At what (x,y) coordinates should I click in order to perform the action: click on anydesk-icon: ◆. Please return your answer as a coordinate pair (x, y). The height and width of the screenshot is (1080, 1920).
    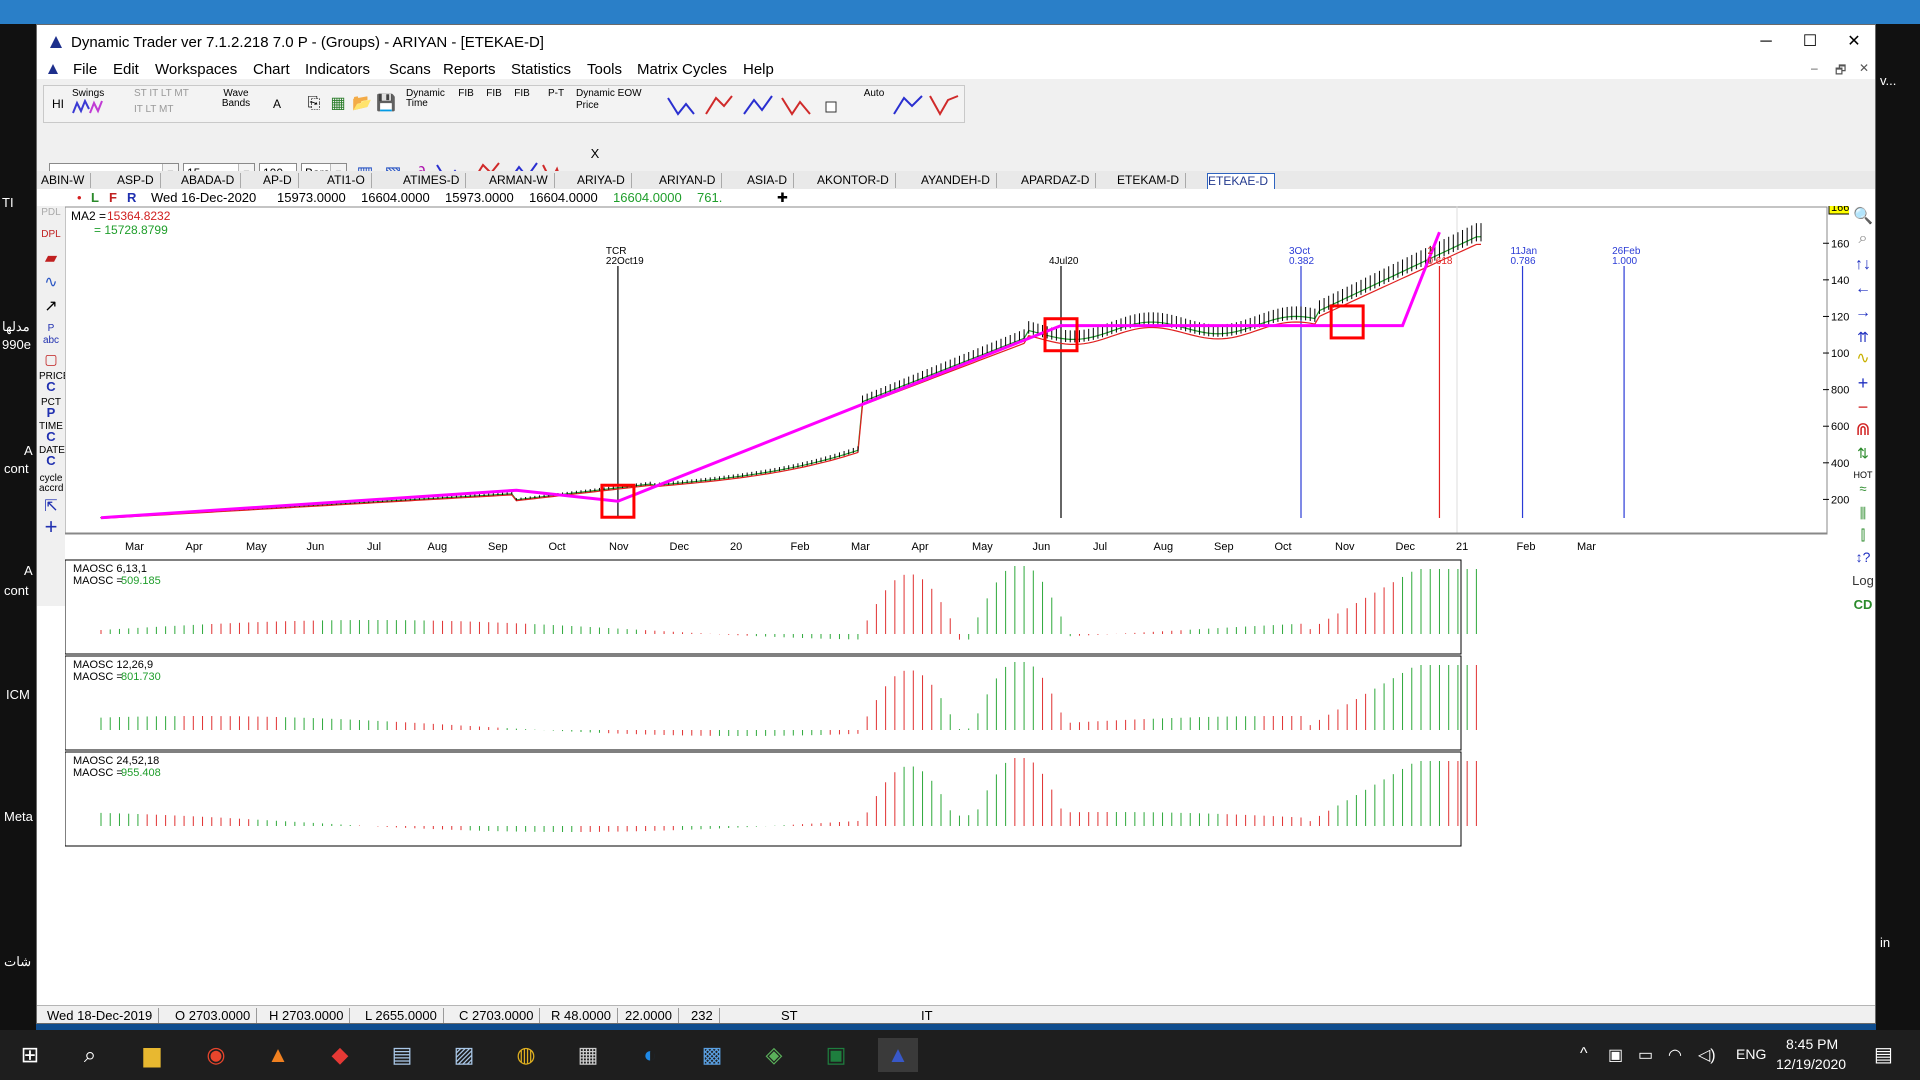
    Looking at the image, I should click on (340, 1055).